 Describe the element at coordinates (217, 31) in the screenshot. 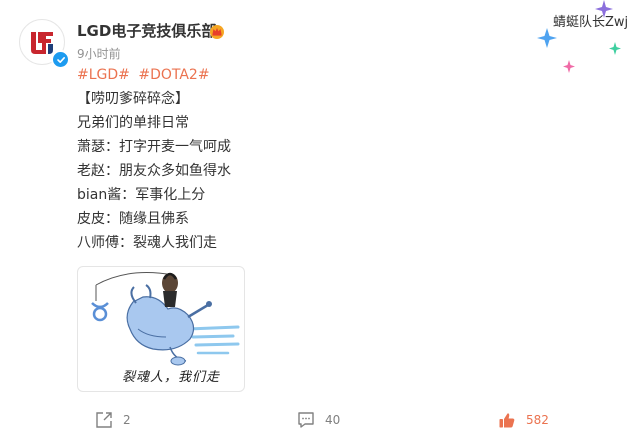

I see `crown-icon` at that location.